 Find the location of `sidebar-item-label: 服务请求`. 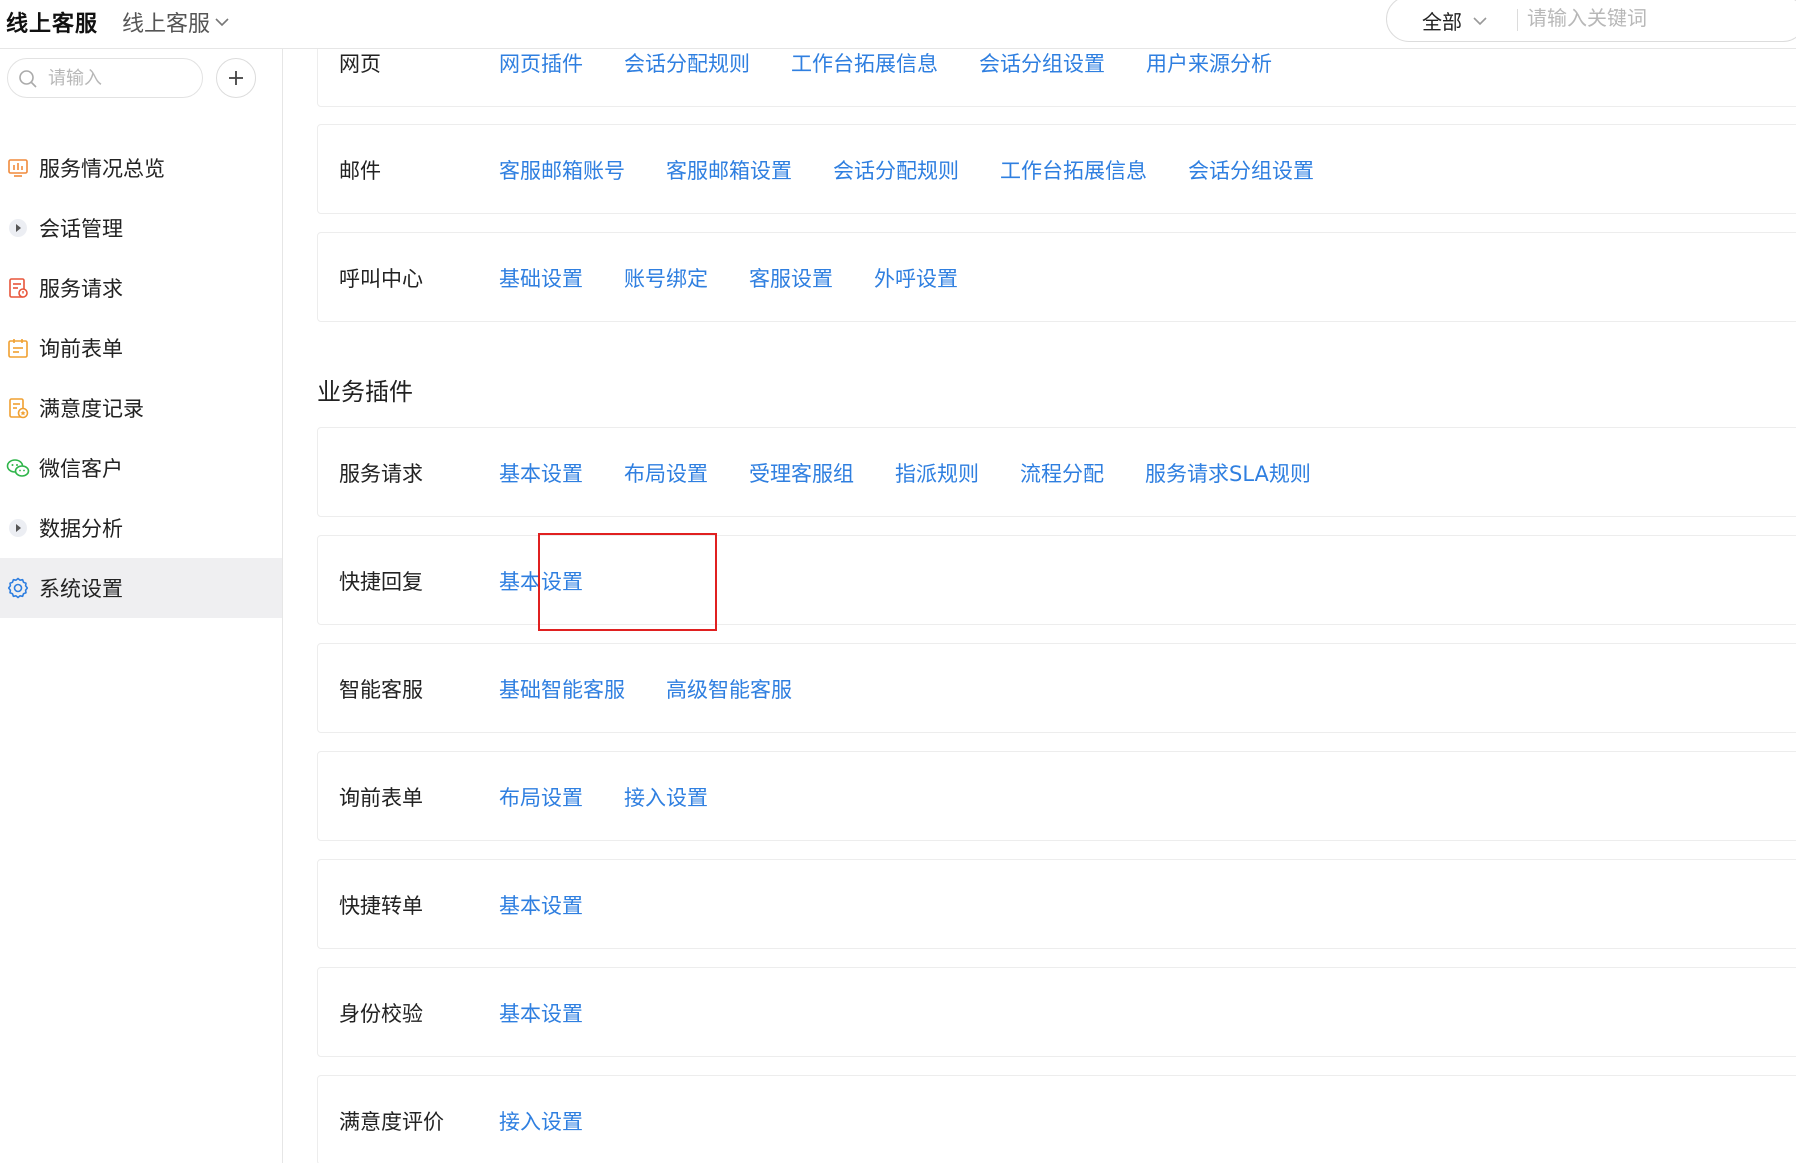

sidebar-item-label: 服务请求 is located at coordinates (81, 289).